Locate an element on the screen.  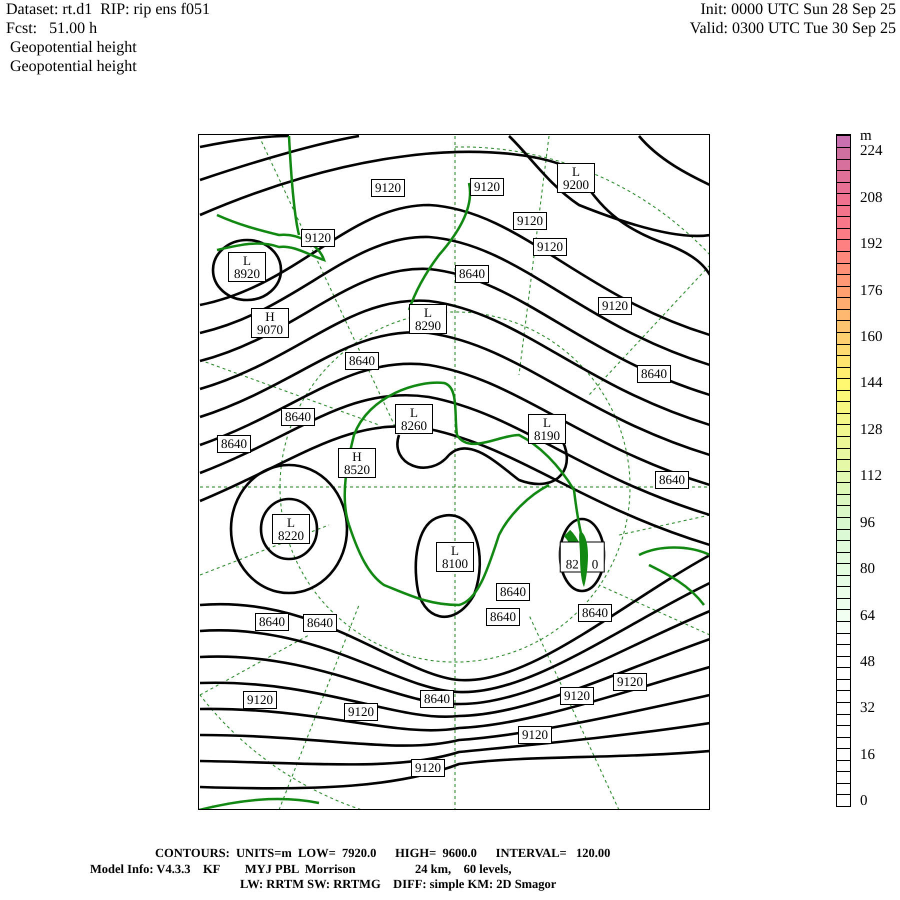
scale-label: 224 is located at coordinates (871, 151).